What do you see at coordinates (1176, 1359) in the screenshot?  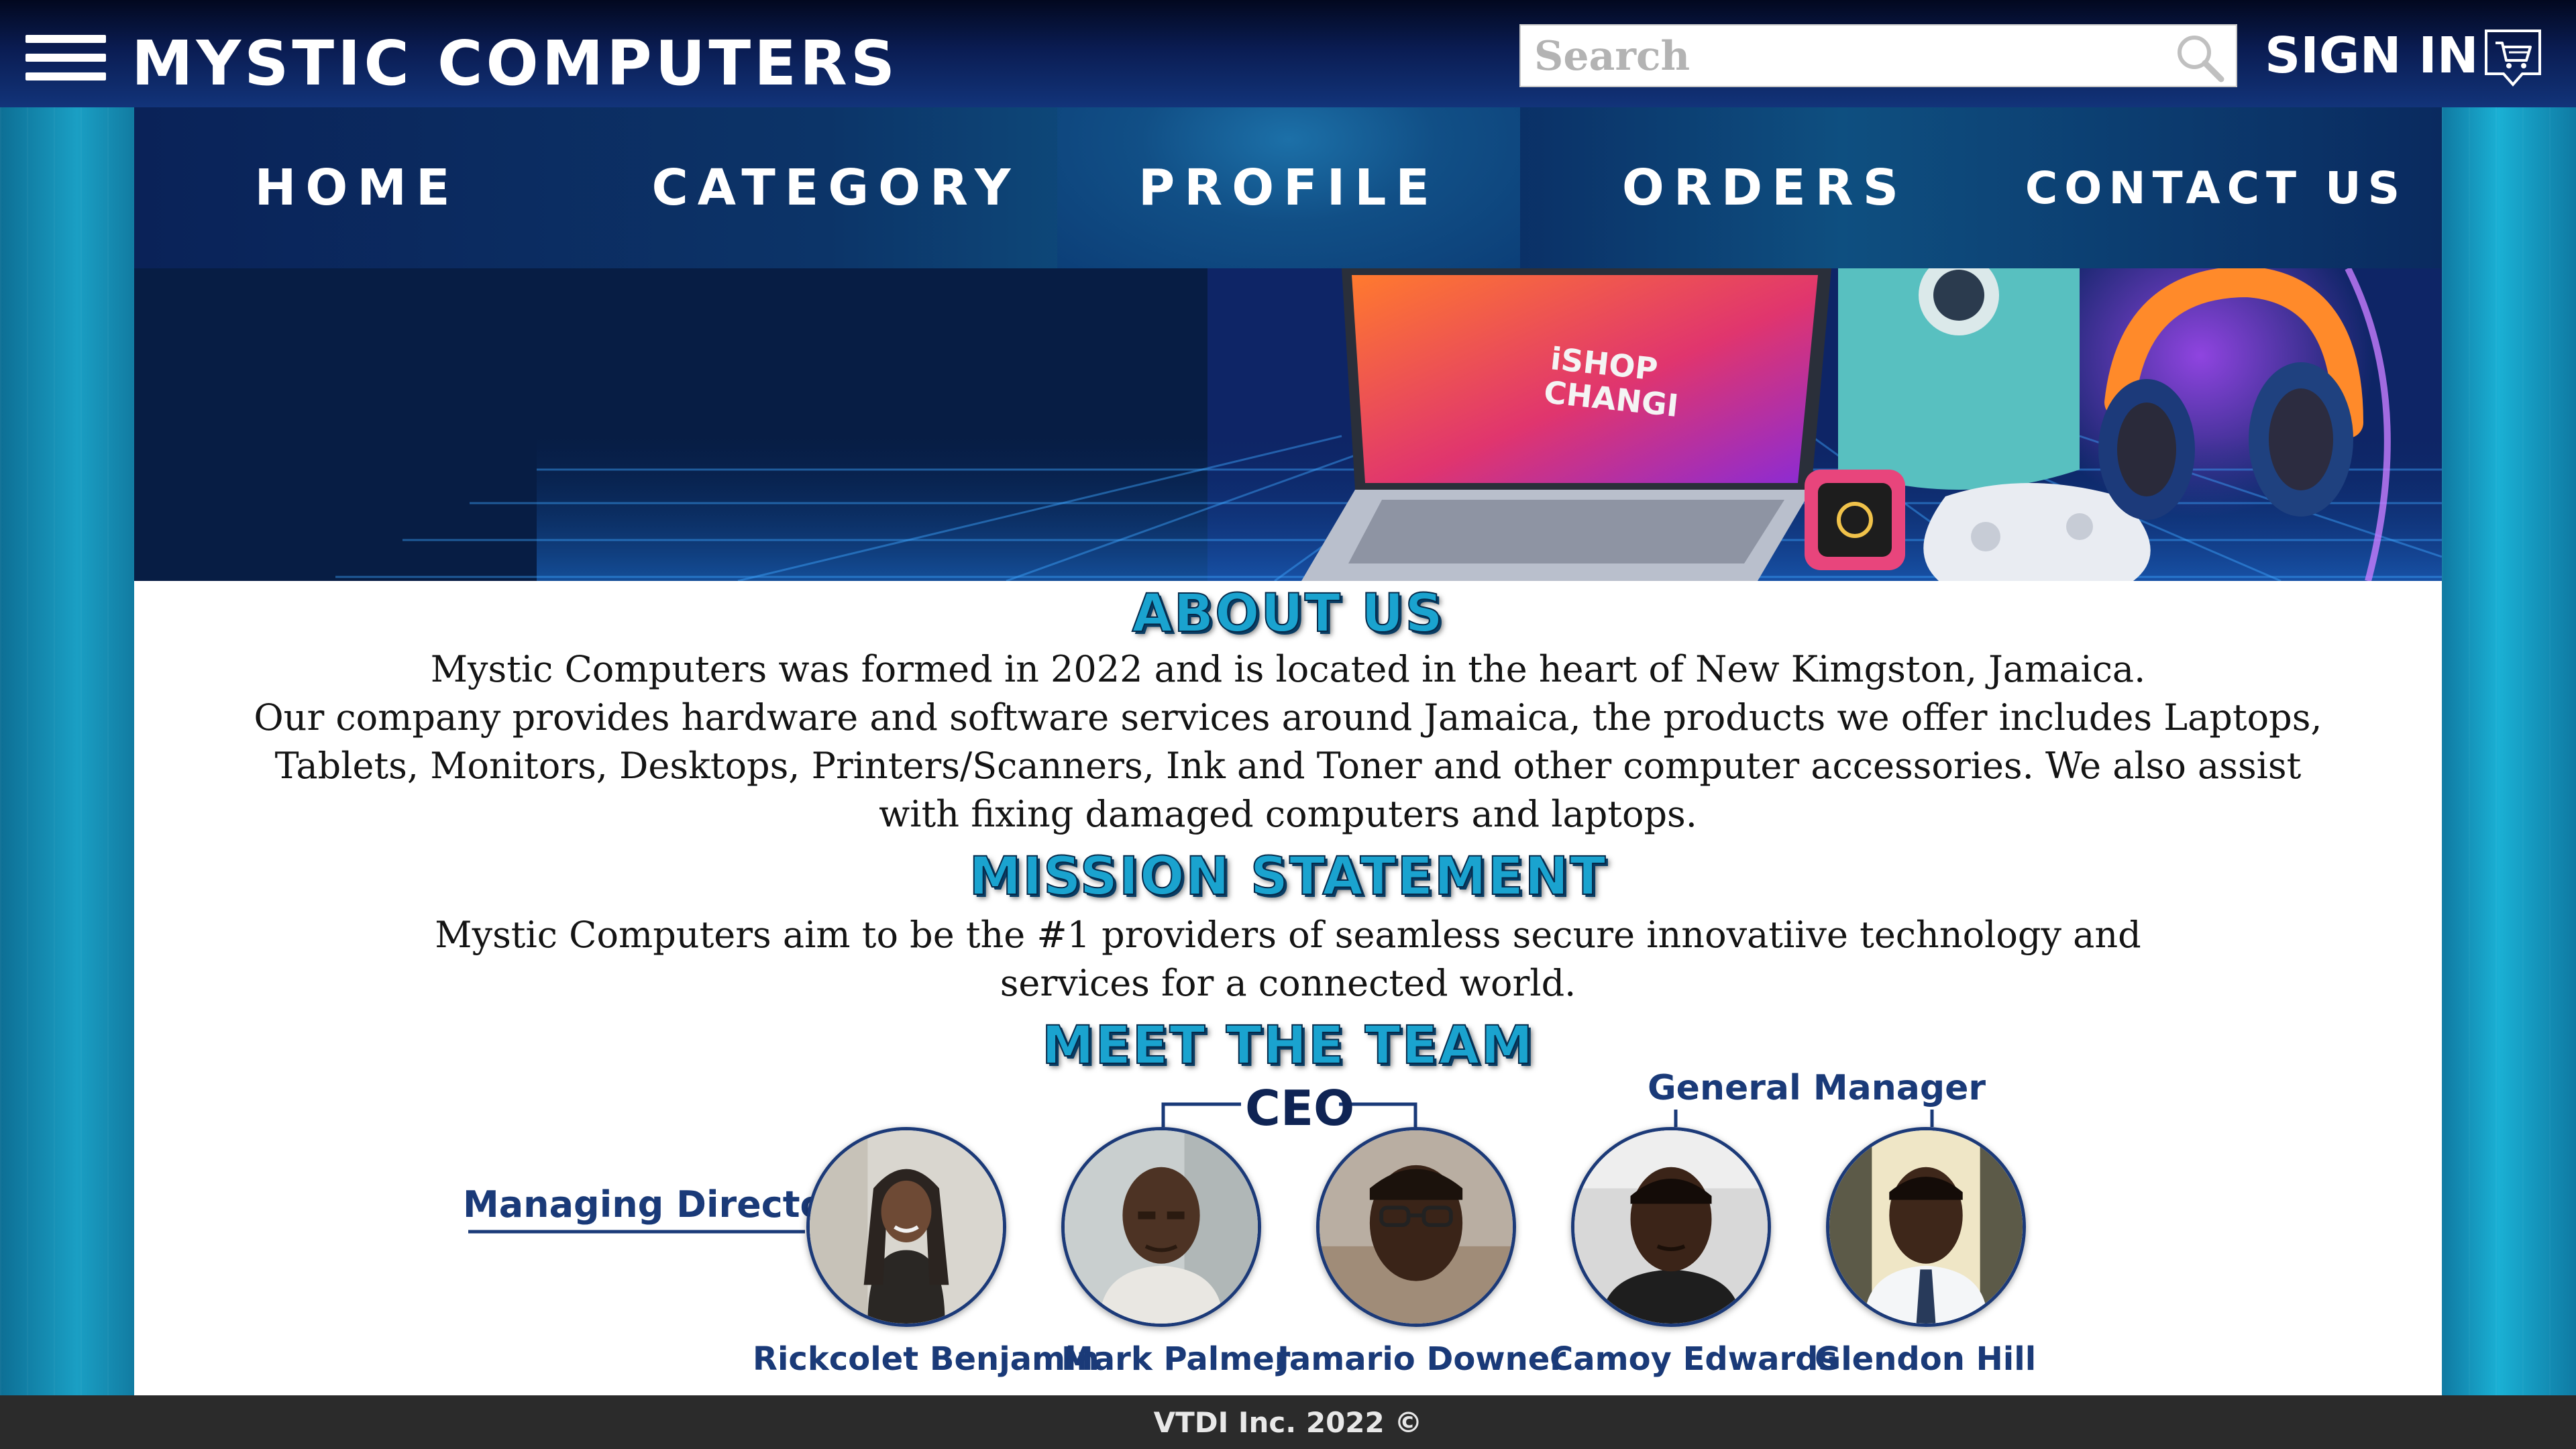 I see `team-member-name: Mark Palmer` at bounding box center [1176, 1359].